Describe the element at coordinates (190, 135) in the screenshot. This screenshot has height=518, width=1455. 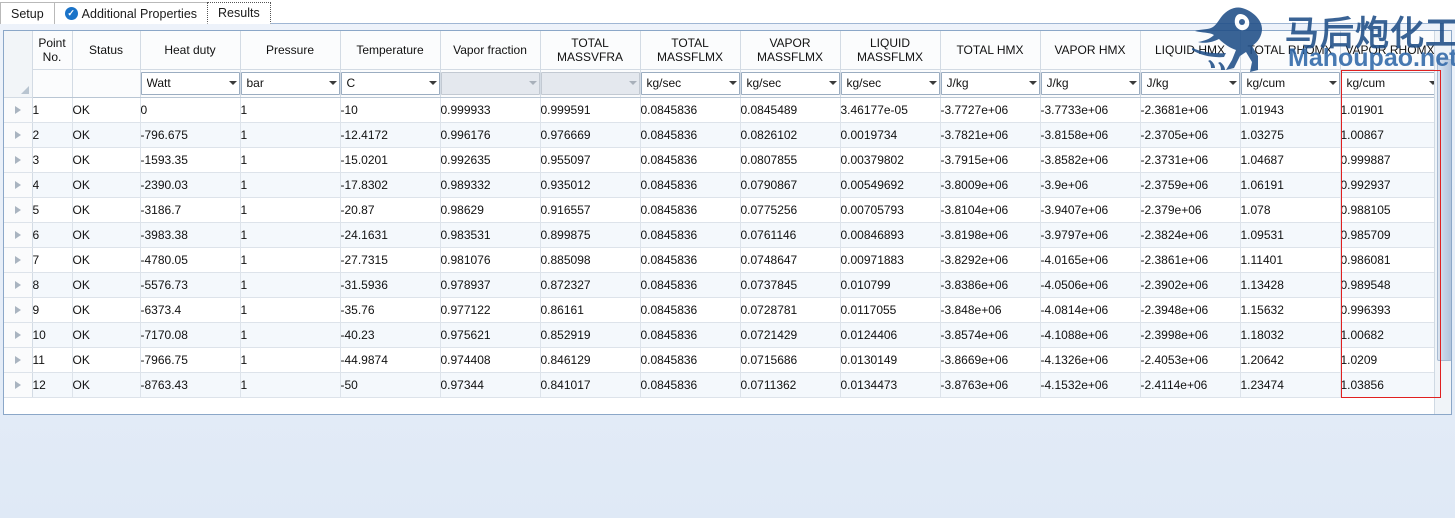
I see `cell-heat-duty: -796.675` at that location.